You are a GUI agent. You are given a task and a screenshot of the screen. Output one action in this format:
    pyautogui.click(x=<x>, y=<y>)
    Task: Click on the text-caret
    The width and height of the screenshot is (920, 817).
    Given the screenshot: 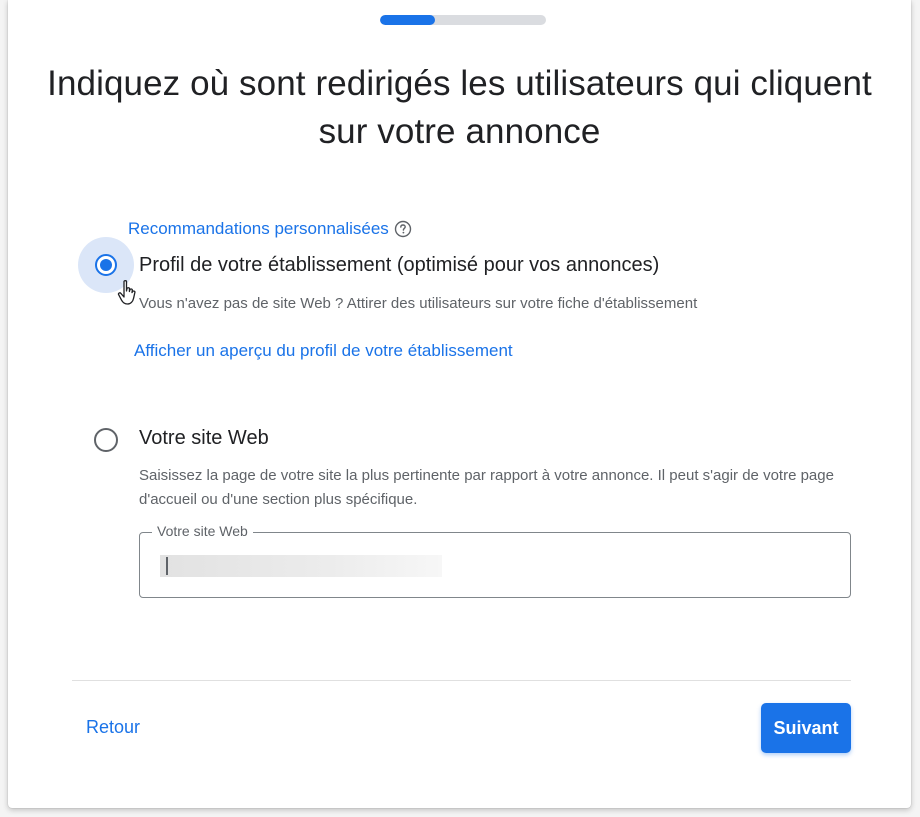 What is the action you would take?
    pyautogui.click(x=167, y=566)
    